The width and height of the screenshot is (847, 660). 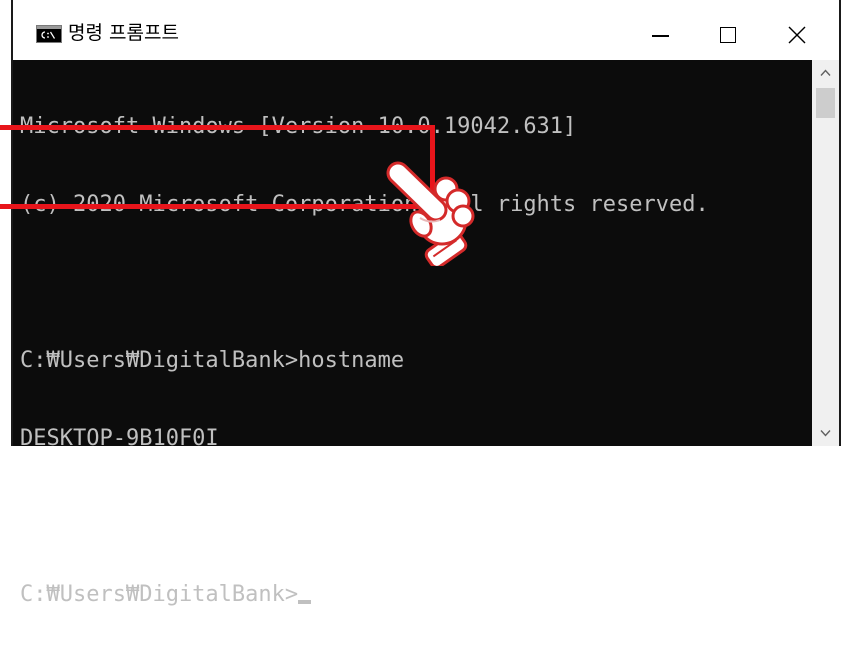 What do you see at coordinates (212, 360) in the screenshot?
I see `console-line-command: C:₩Users₩DigitalBank>hostname` at bounding box center [212, 360].